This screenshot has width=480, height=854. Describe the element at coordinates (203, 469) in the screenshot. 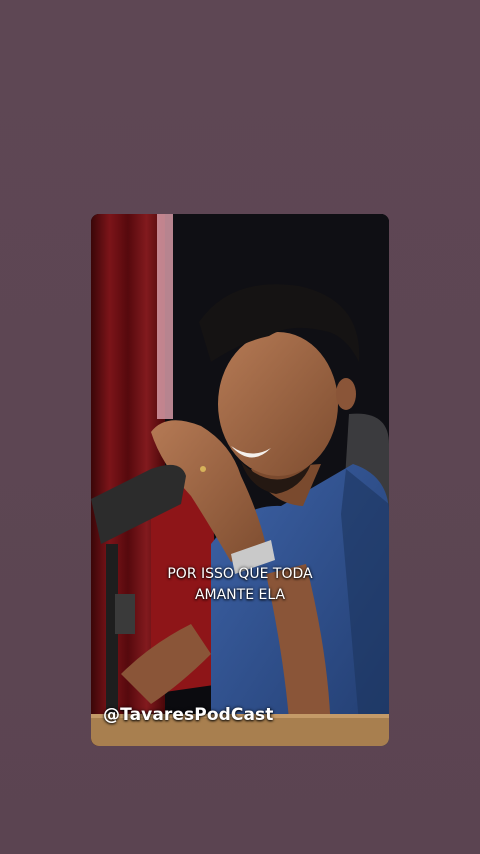

I see `ring` at that location.